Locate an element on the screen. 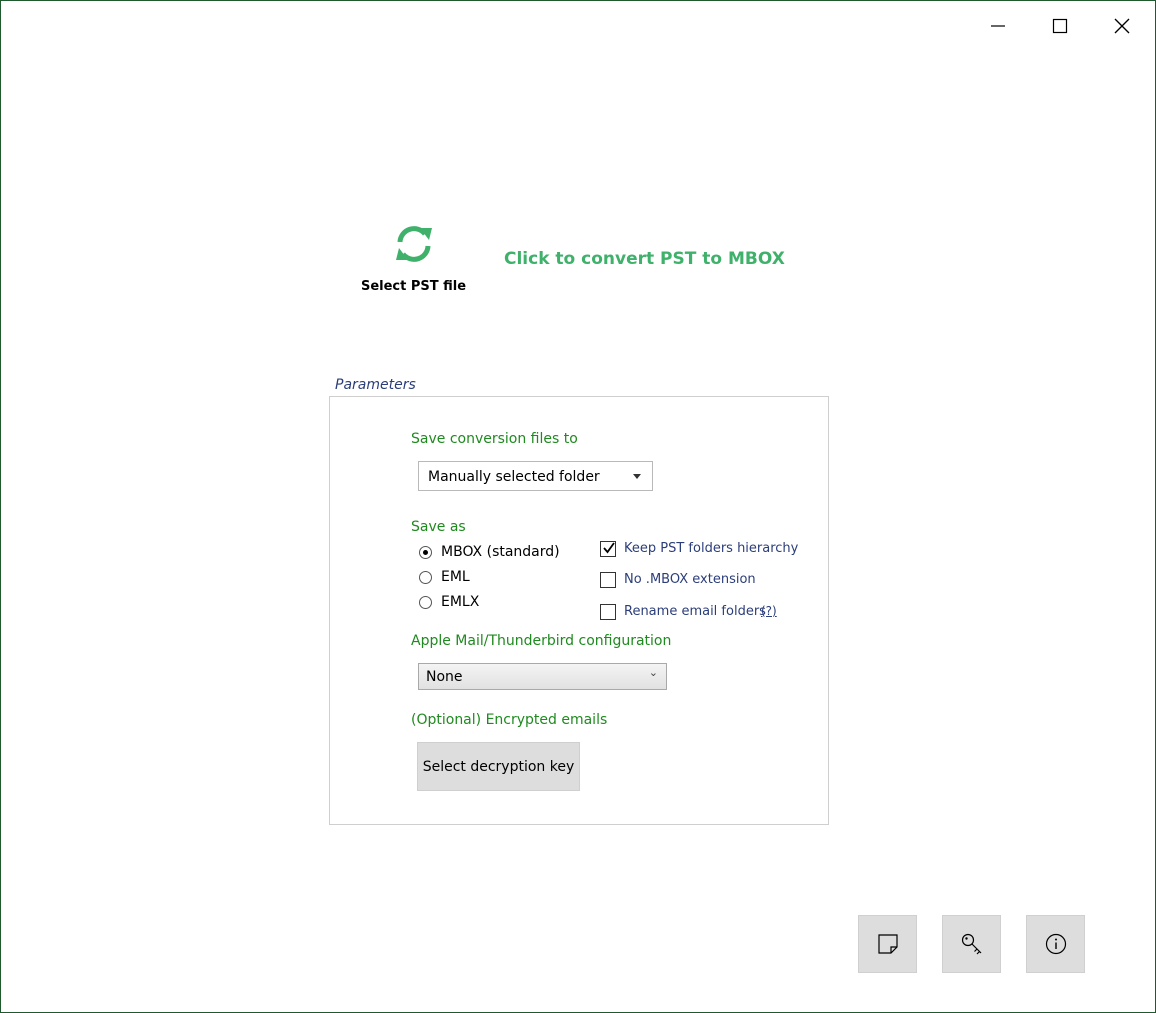 The image size is (1156, 1013). save-location-dropdown: Manually selected folder is located at coordinates (535, 476).